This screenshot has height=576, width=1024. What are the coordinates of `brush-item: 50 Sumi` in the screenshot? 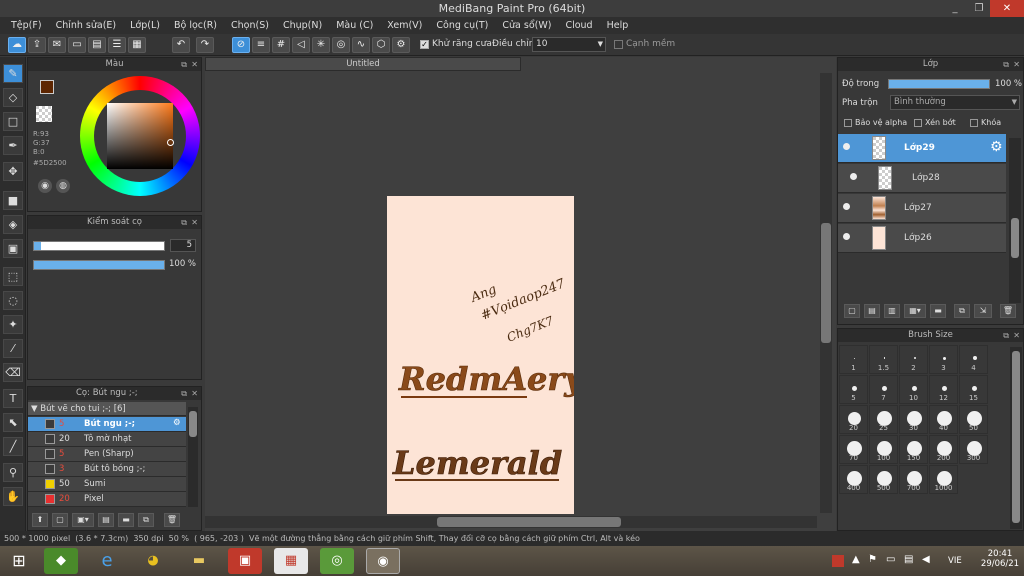 It's located at (107, 484).